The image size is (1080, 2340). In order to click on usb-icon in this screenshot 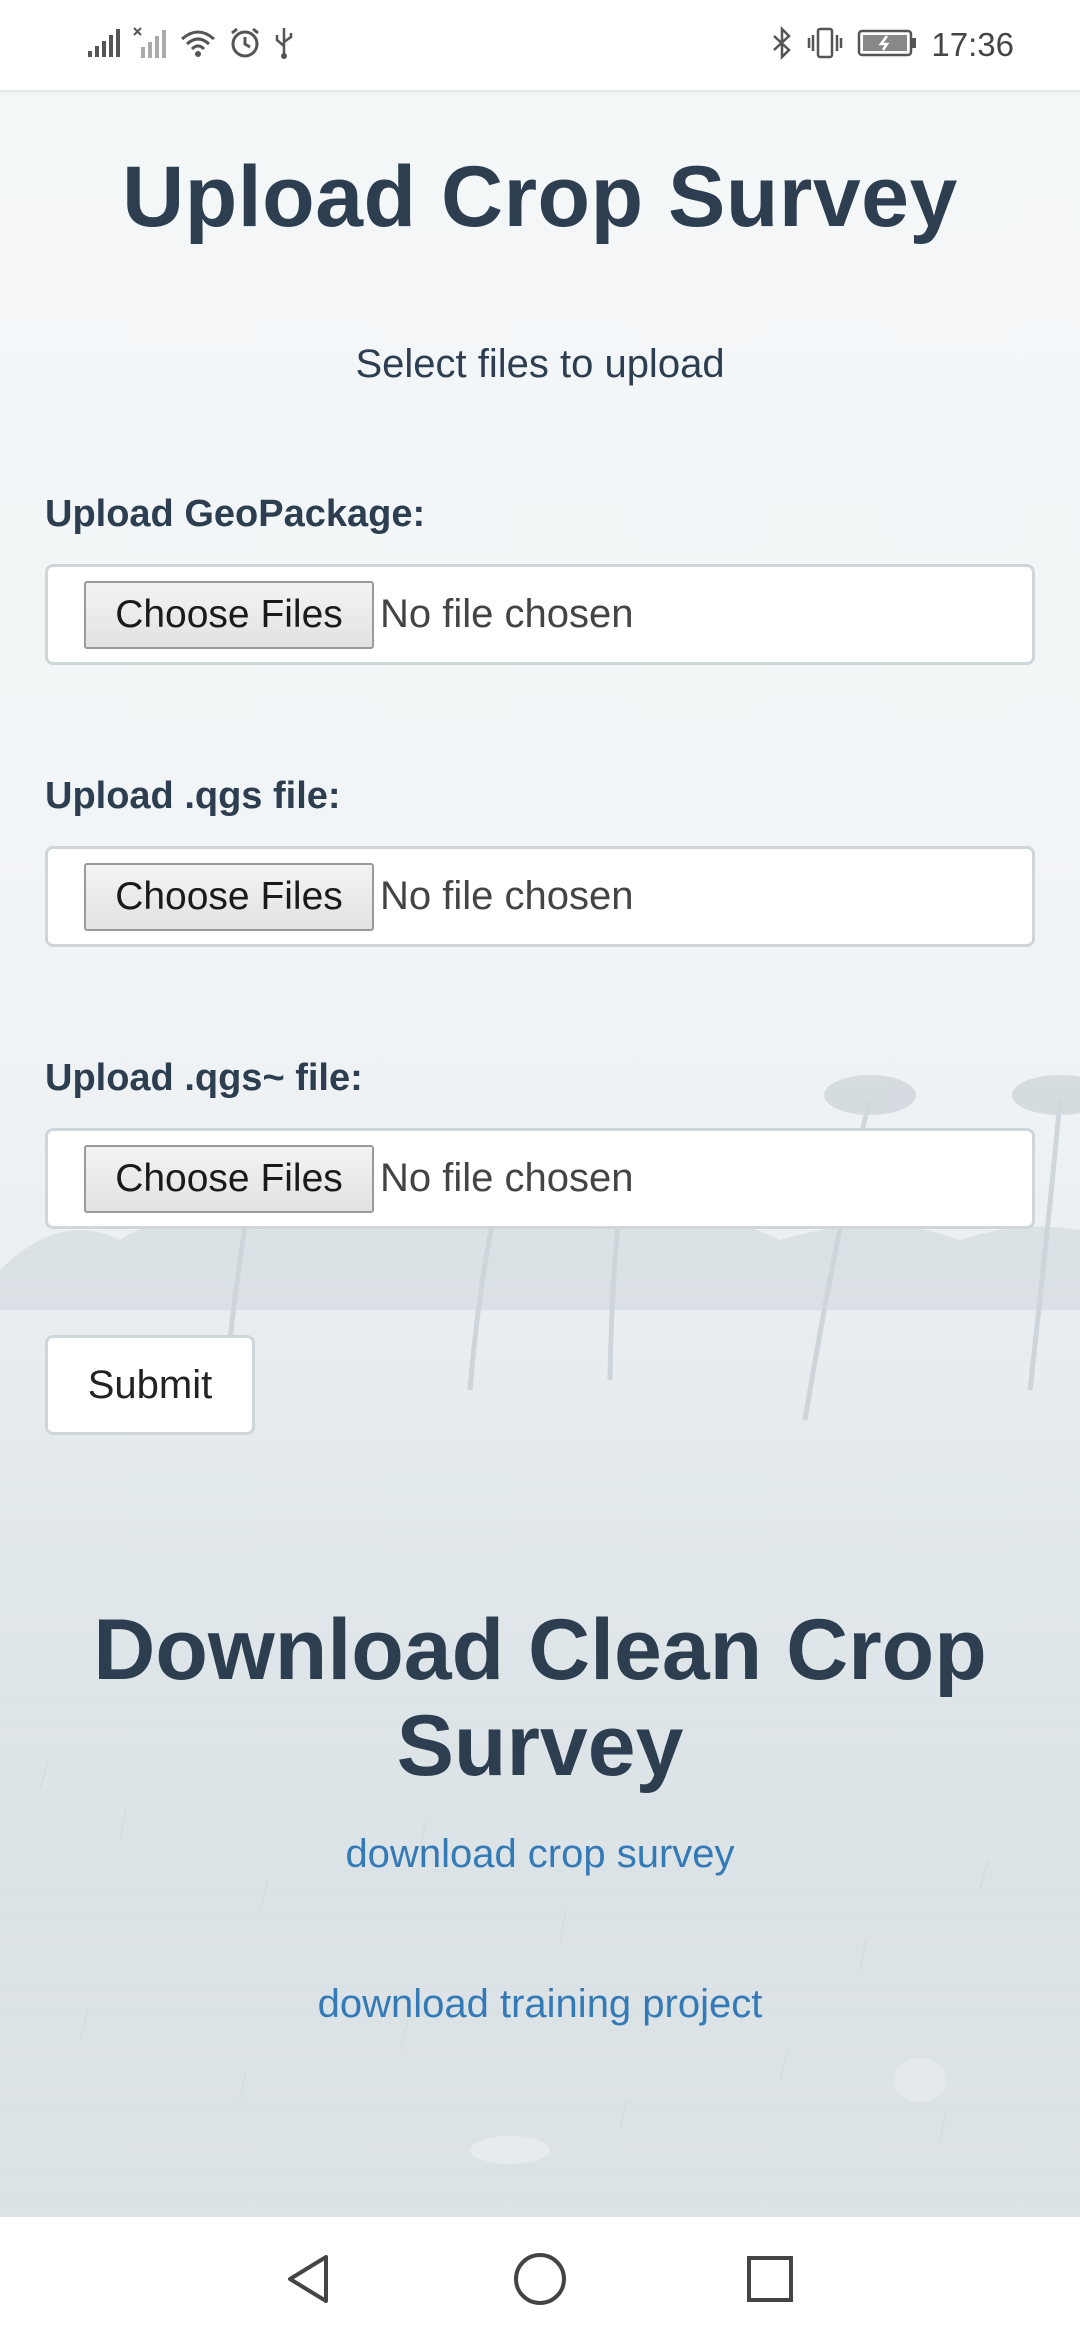, I will do `click(284, 45)`.